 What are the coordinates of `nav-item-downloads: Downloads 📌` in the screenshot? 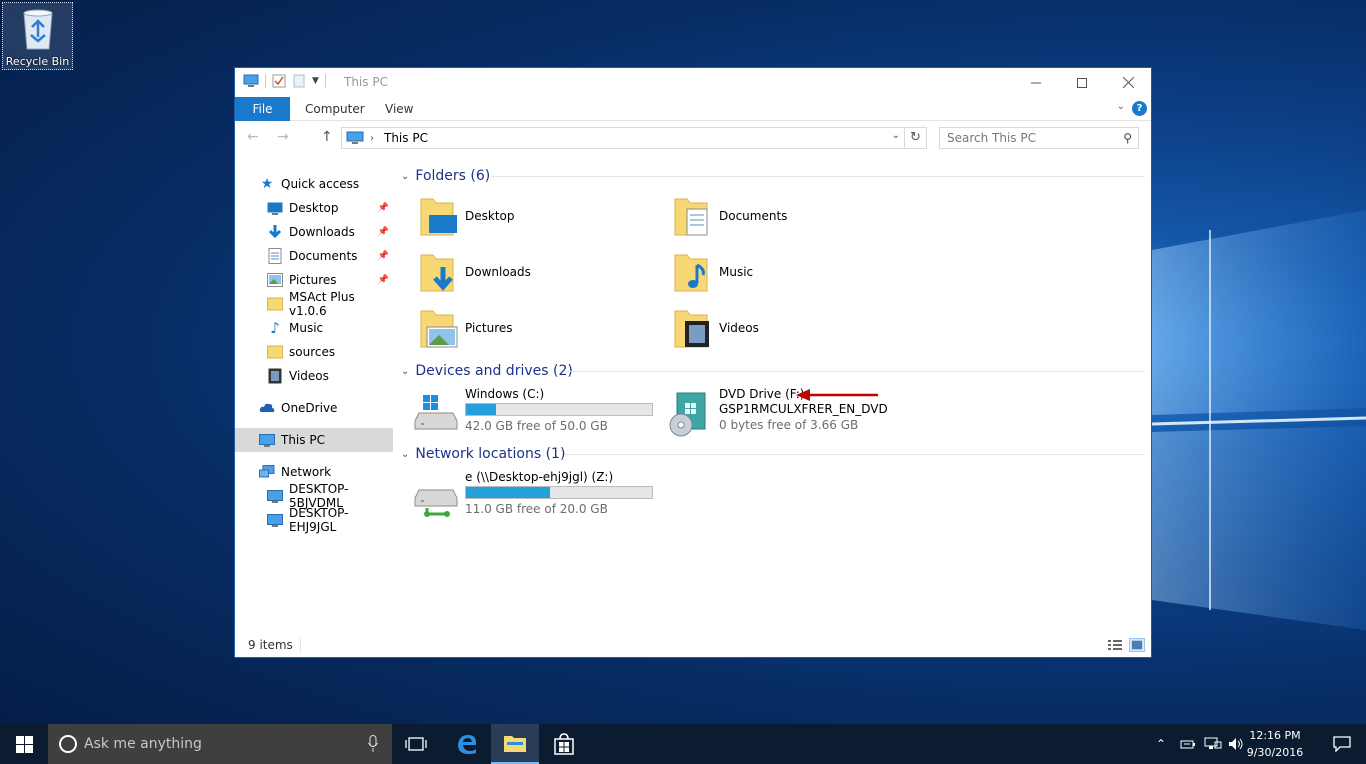 It's located at (314, 232).